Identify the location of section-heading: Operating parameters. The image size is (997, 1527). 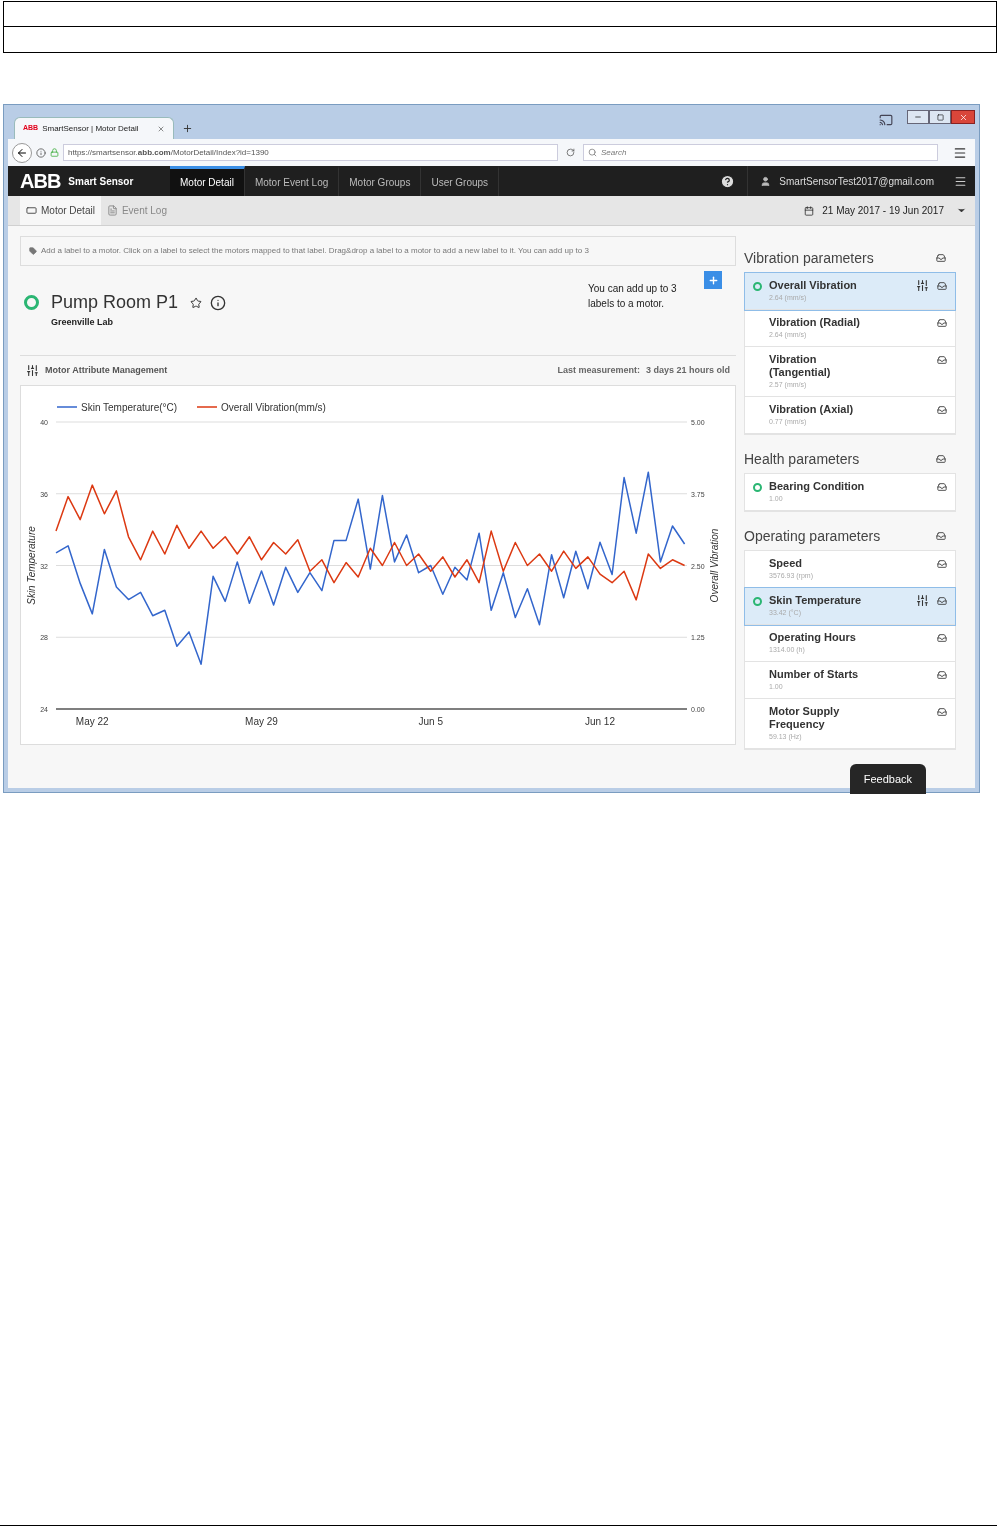
(812, 536).